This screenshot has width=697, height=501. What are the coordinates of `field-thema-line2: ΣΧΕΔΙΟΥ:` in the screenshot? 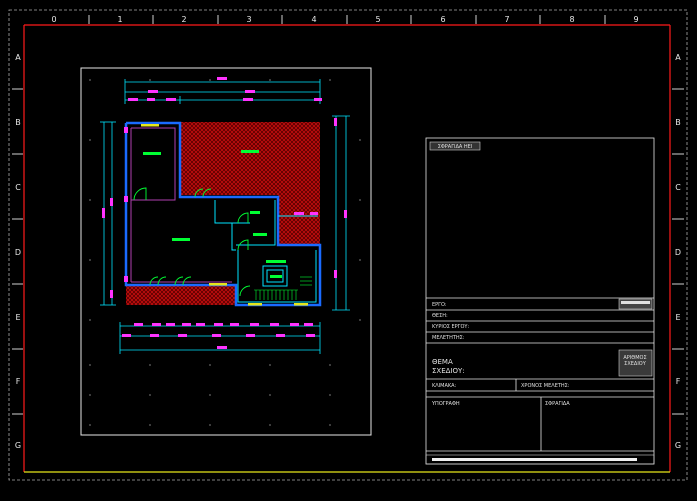 It's located at (448, 371).